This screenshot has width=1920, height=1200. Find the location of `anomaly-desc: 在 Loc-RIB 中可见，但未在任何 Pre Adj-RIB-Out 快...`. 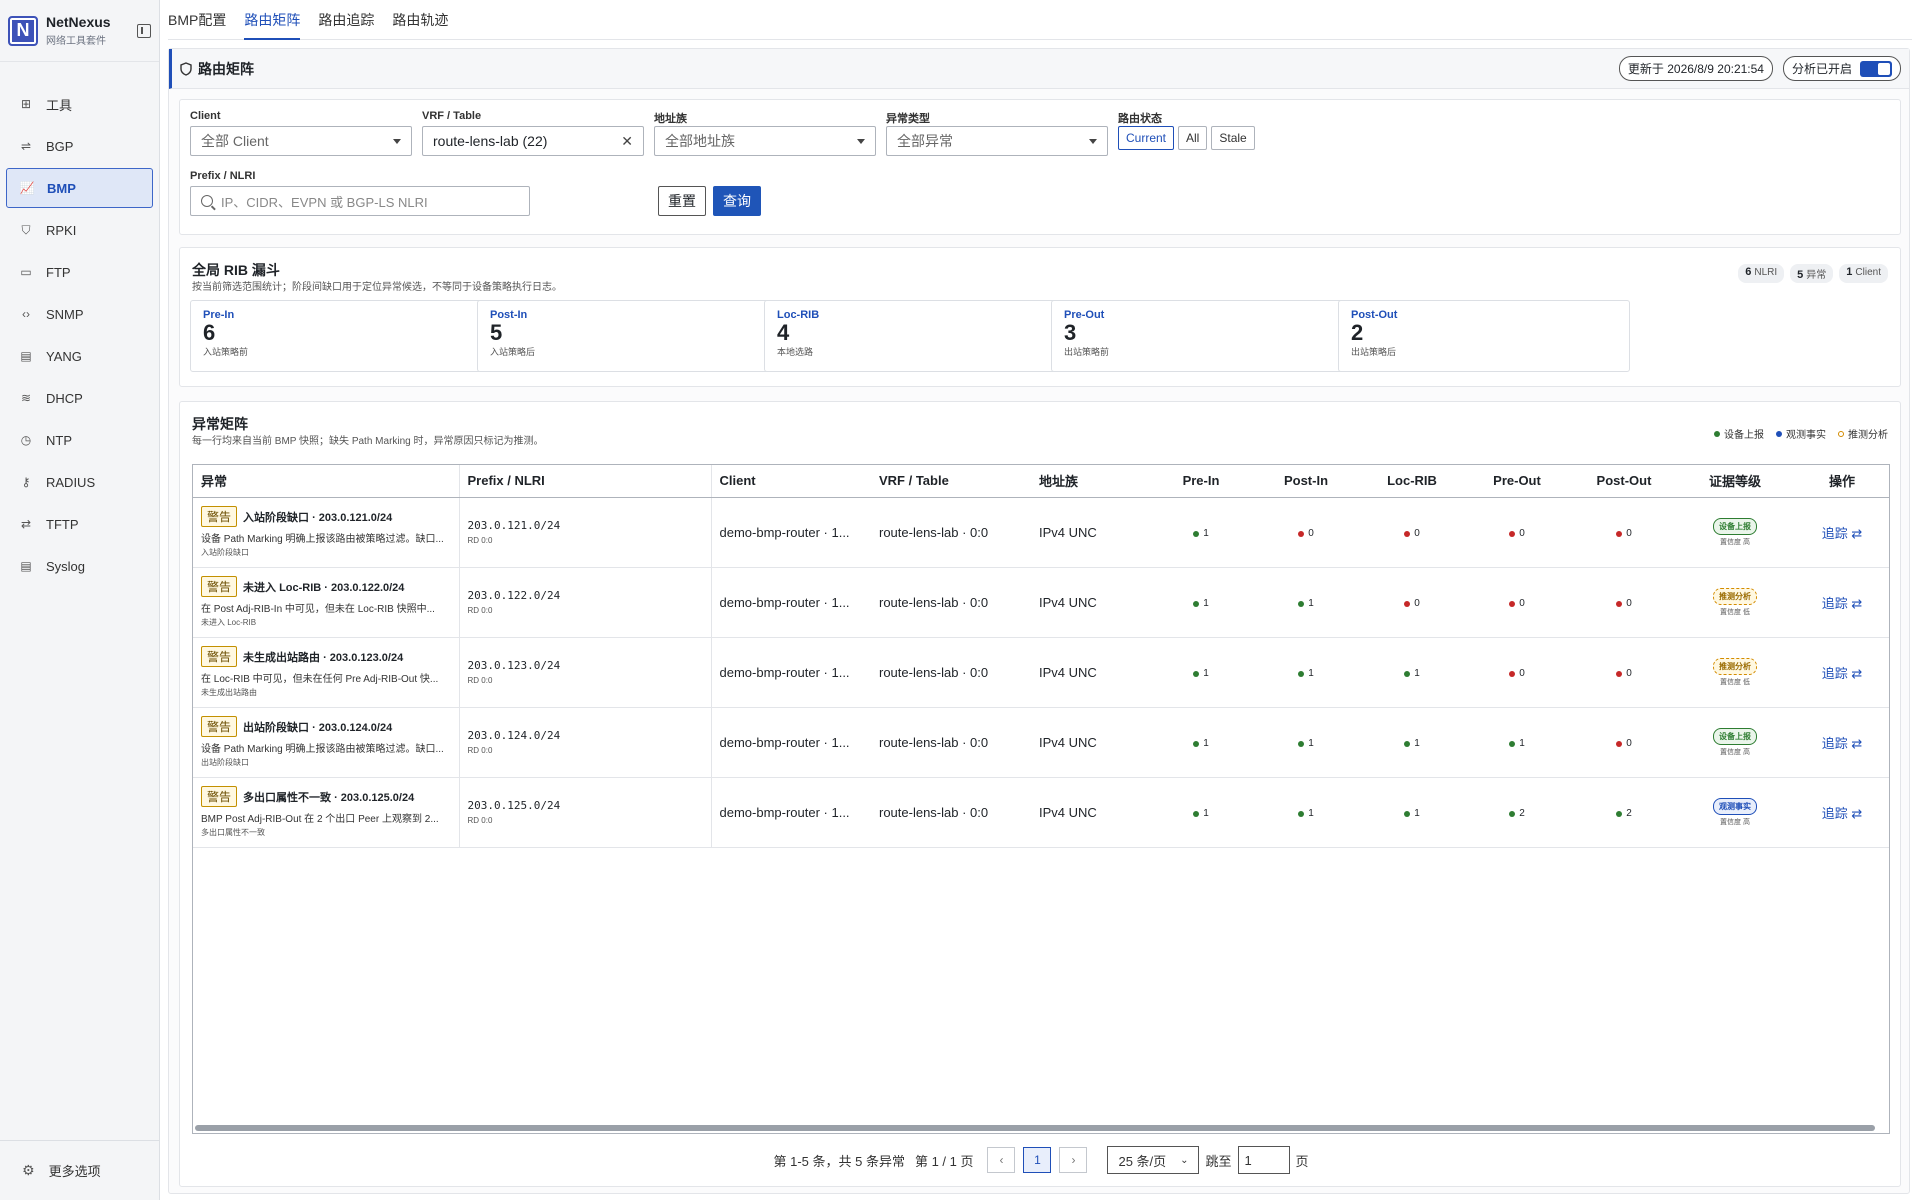

anomaly-desc: 在 Loc-RIB 中可见，但未在任何 Pre Adj-RIB-Out 快... is located at coordinates (320, 679).